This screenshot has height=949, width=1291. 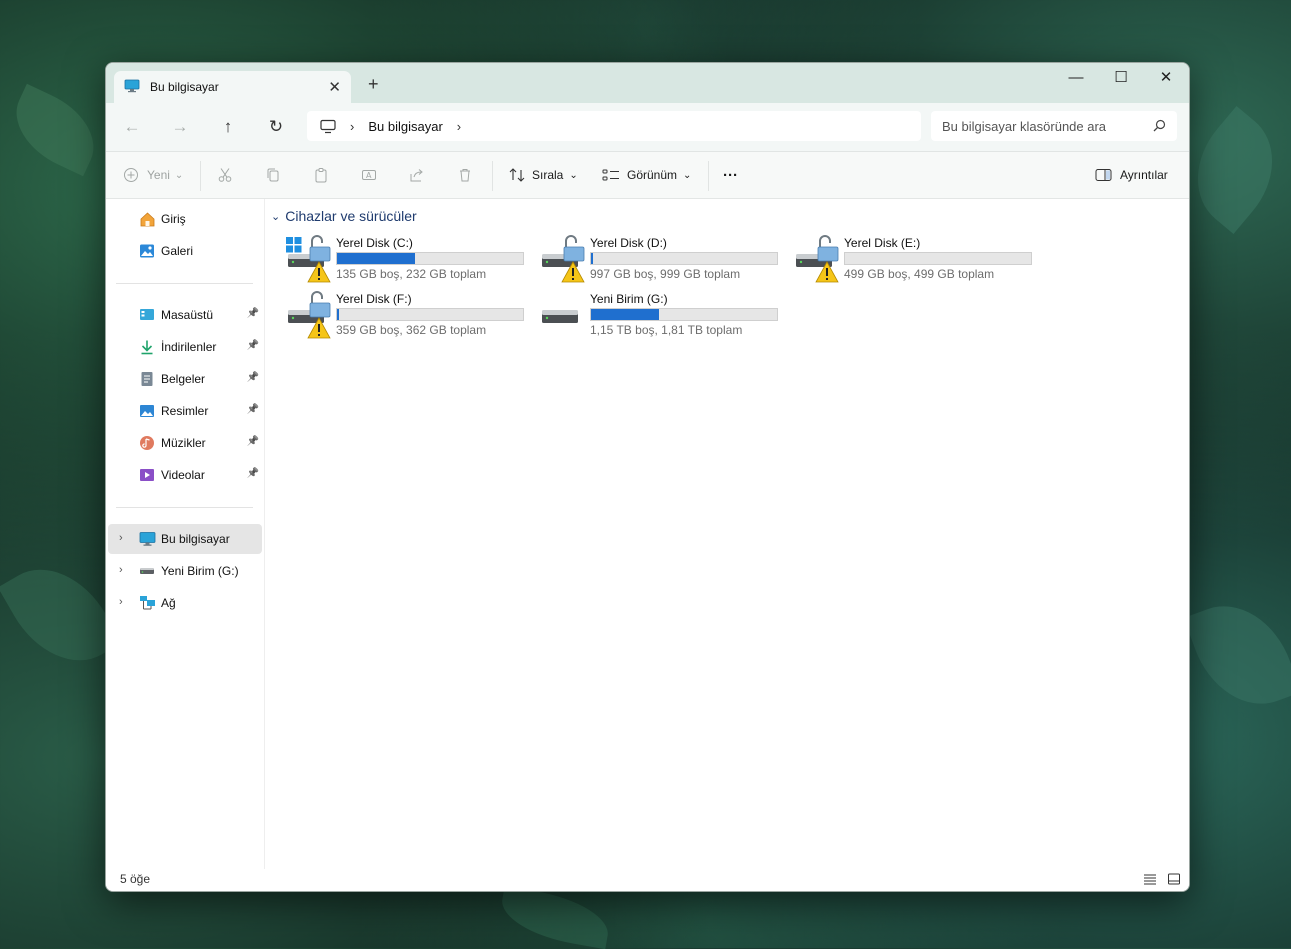 I want to click on sidebar-item-label: Giriş, so click(x=173, y=219).